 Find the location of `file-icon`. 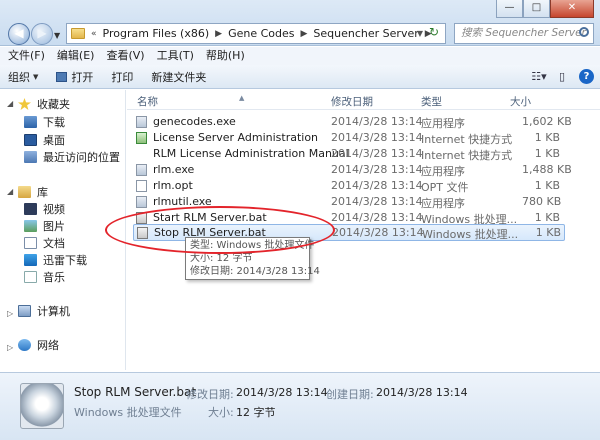

file-icon is located at coordinates (141, 186).